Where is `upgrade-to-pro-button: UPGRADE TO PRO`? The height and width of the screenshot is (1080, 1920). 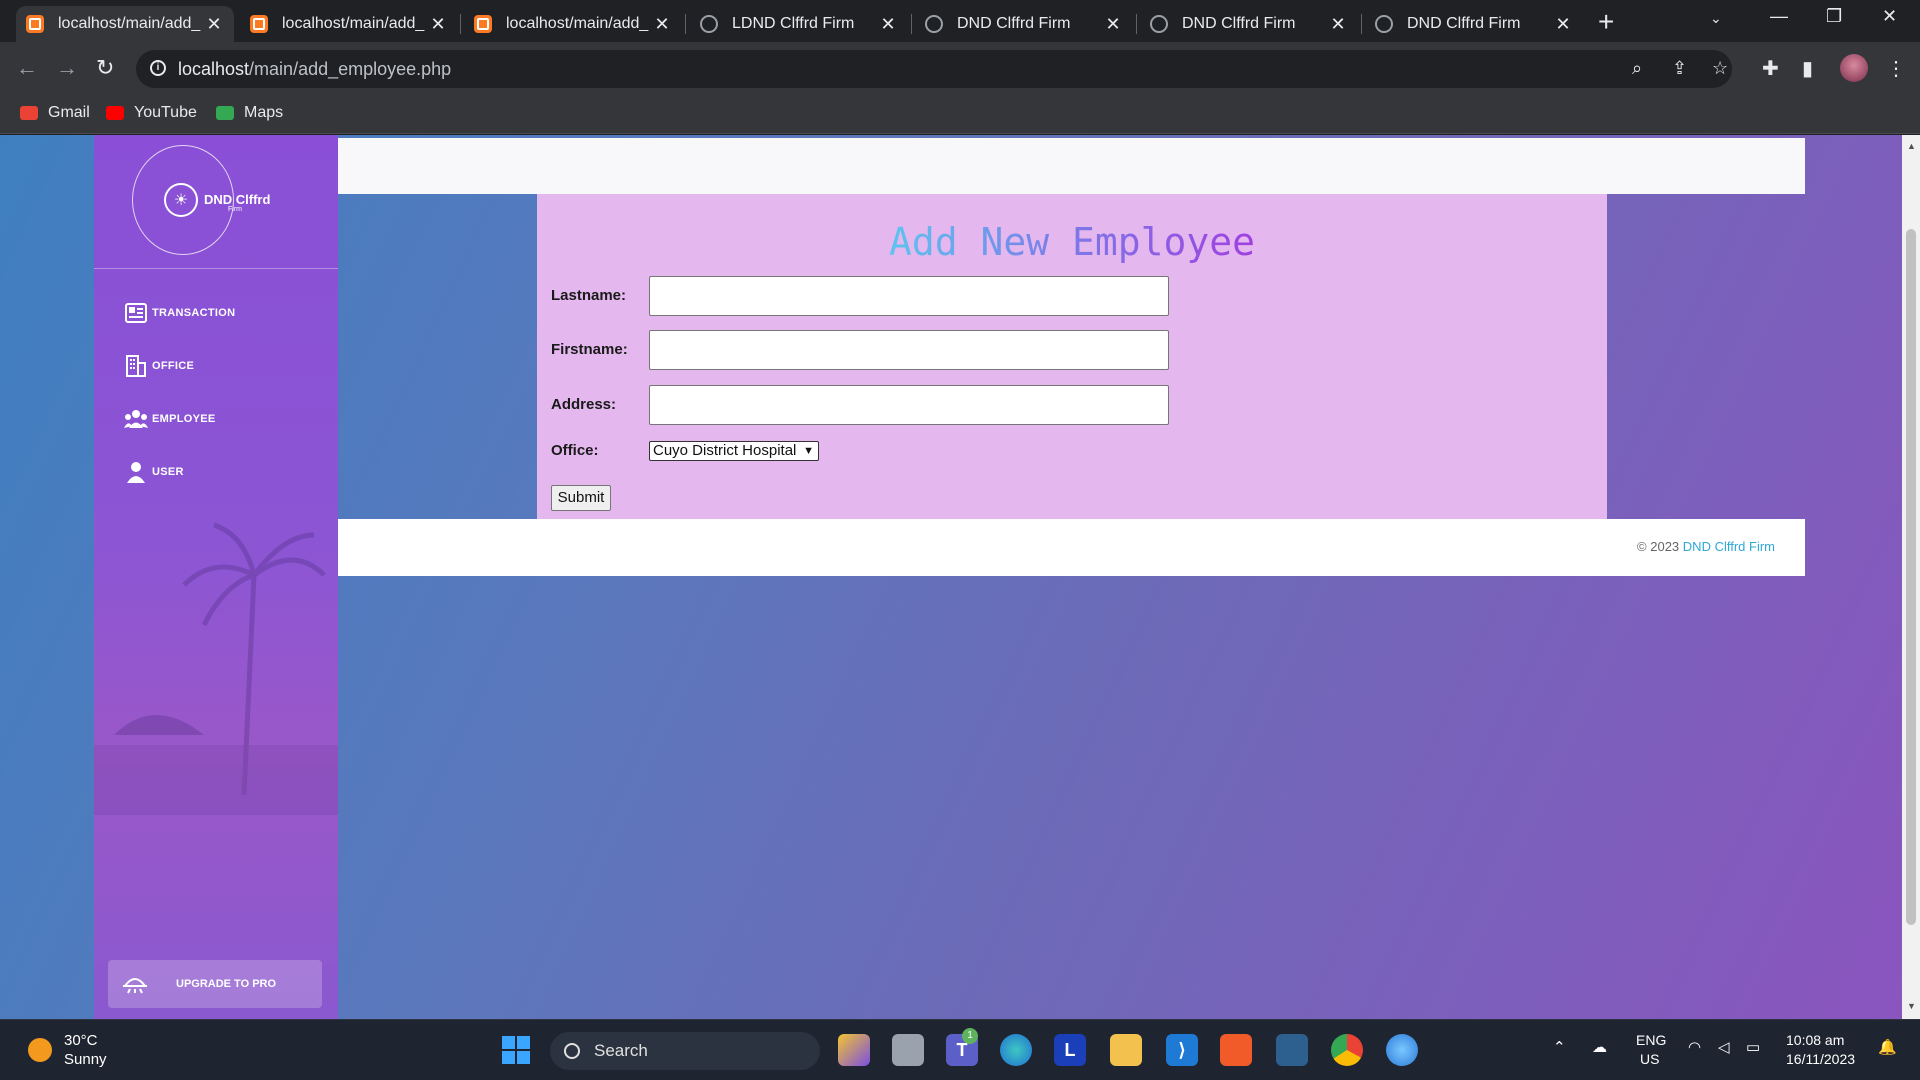
upgrade-to-pro-button: UPGRADE TO PRO is located at coordinates (215, 984).